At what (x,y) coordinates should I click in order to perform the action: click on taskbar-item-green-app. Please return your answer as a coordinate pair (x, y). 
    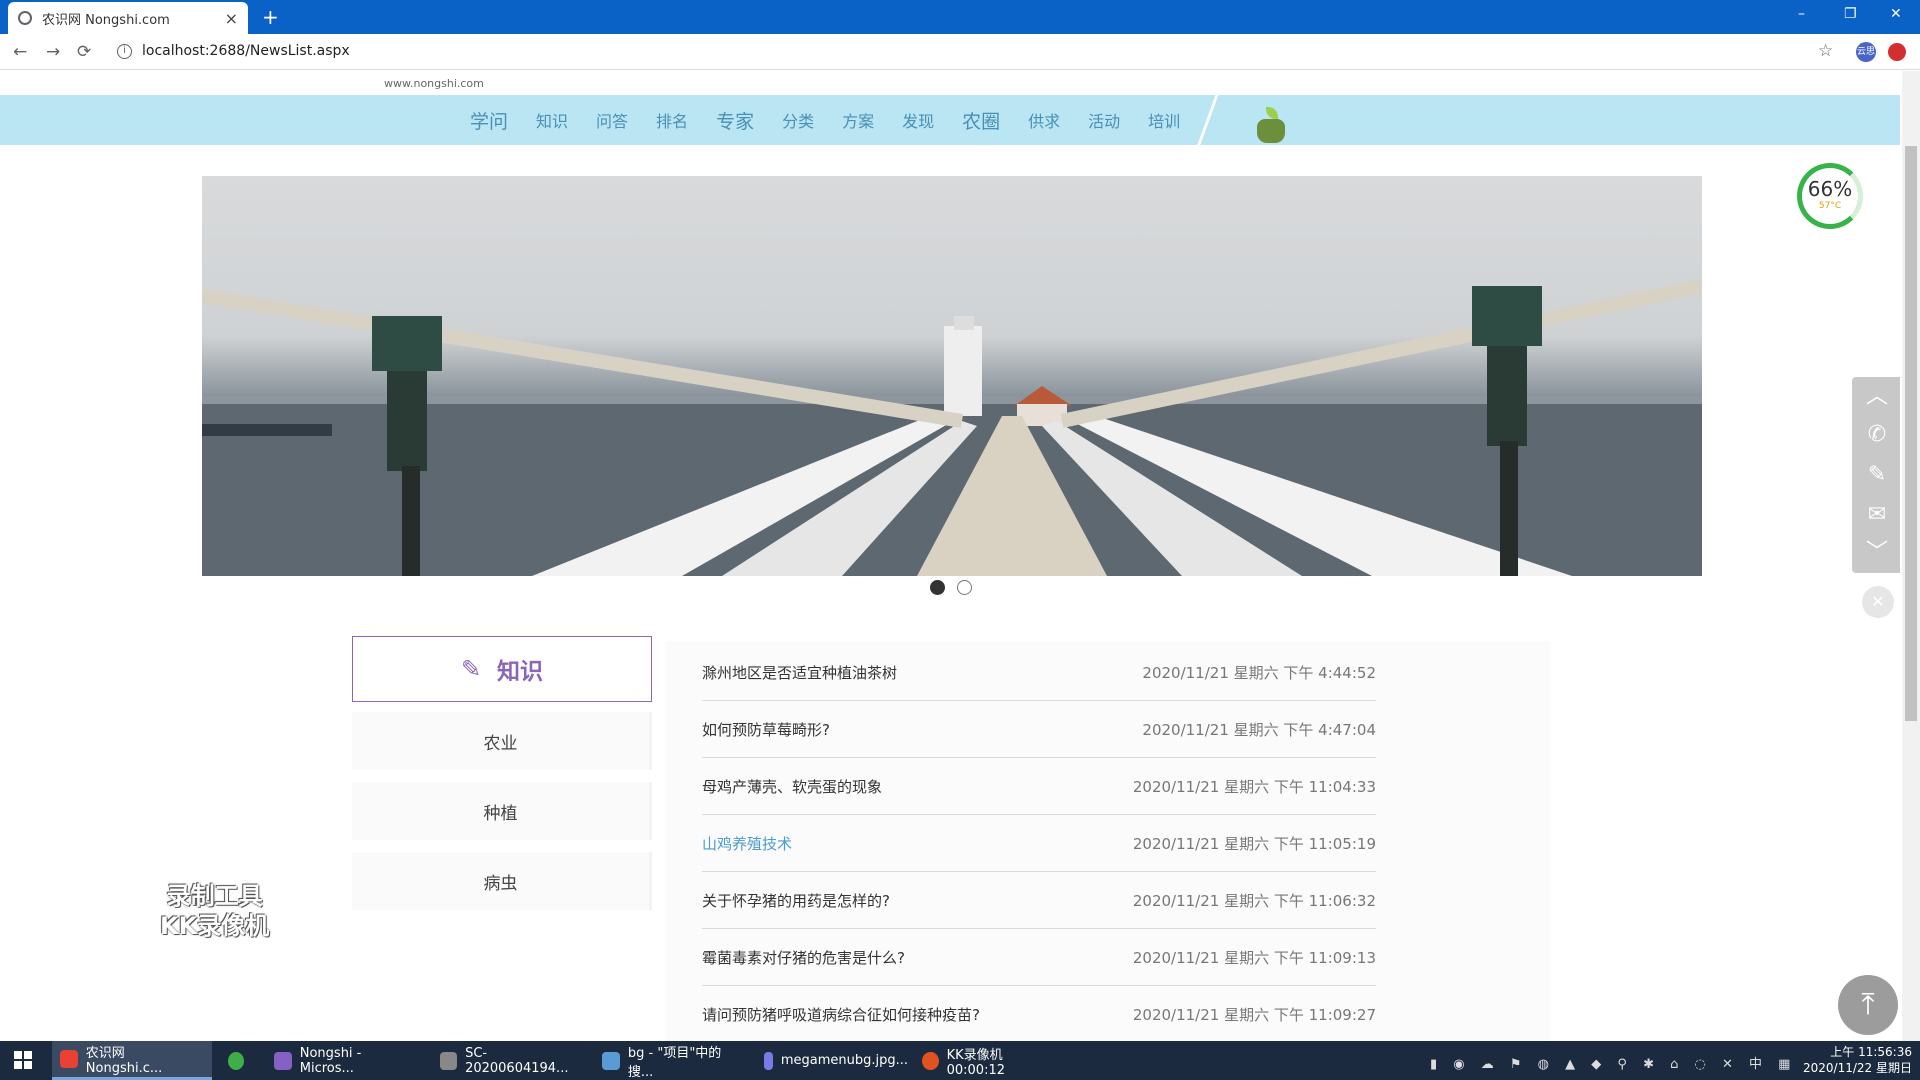
    Looking at the image, I should click on (240, 1060).